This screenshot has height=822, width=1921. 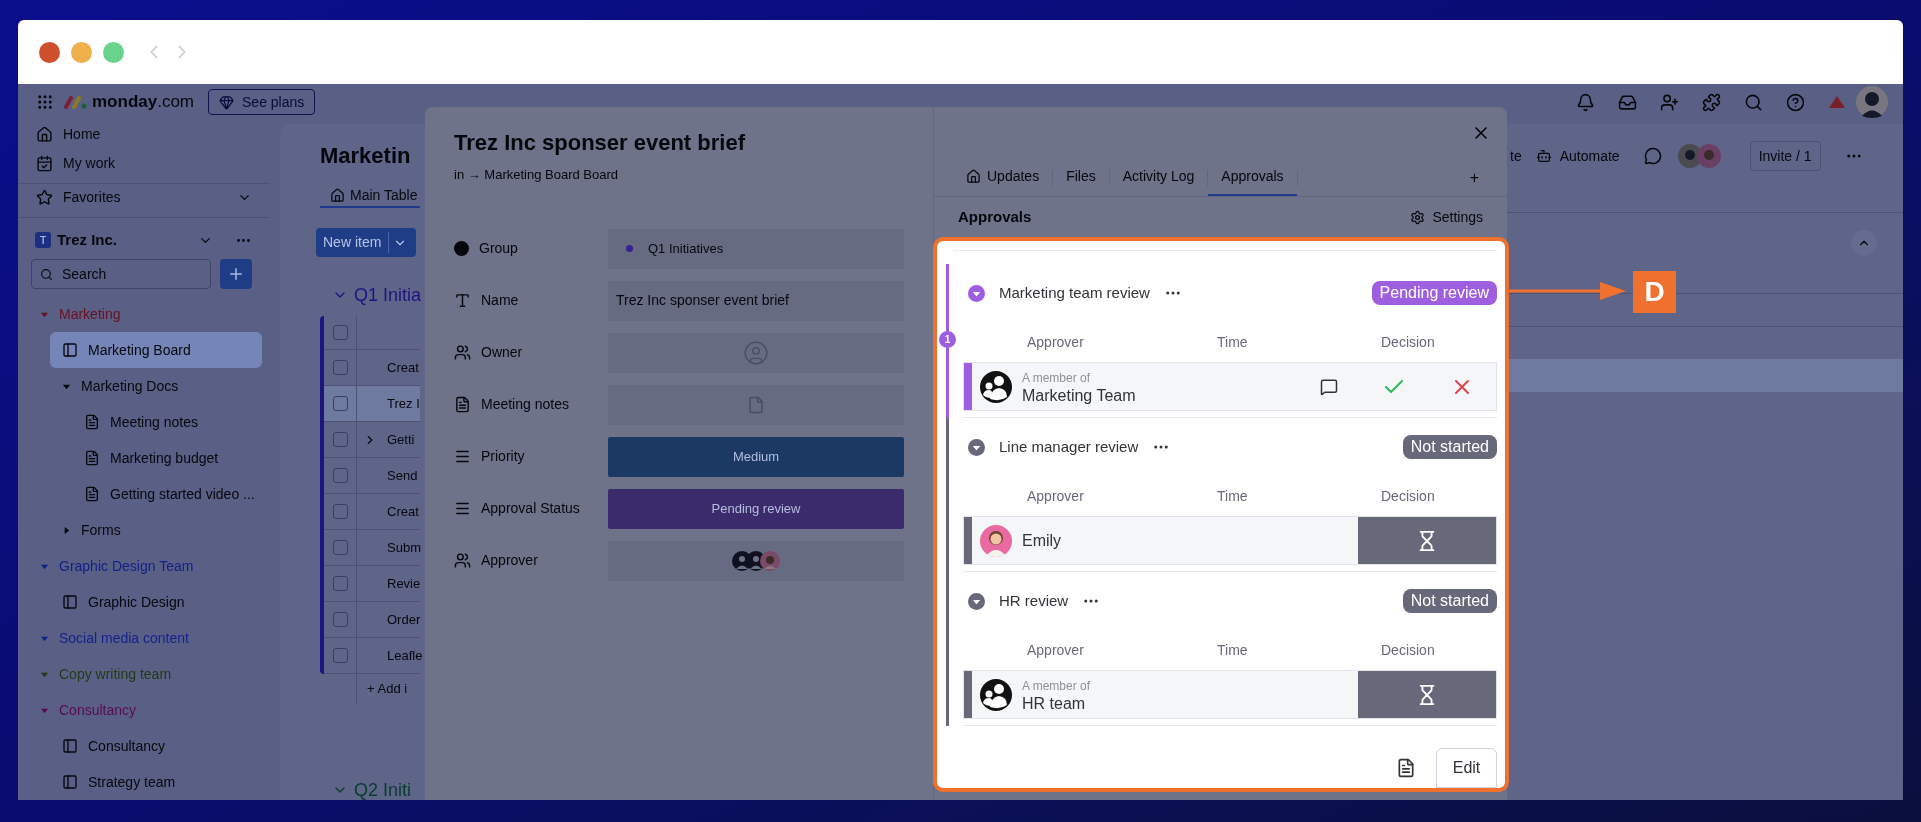 What do you see at coordinates (372, 584) in the screenshot?
I see `table-row: Revie` at bounding box center [372, 584].